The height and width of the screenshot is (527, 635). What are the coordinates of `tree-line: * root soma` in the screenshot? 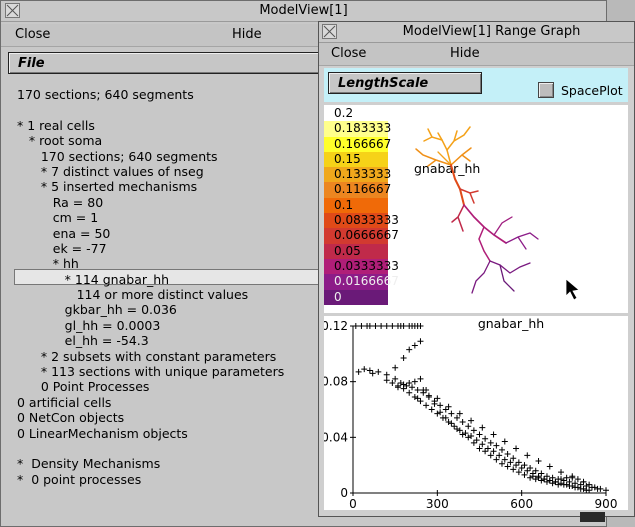 It's located at (150, 140).